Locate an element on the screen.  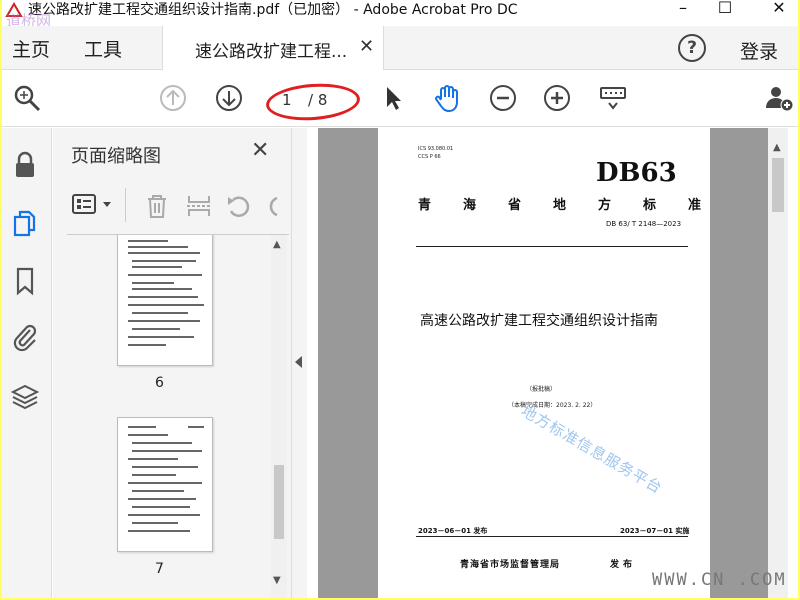
close-tab-icon: ✕ is located at coordinates (366, 46).